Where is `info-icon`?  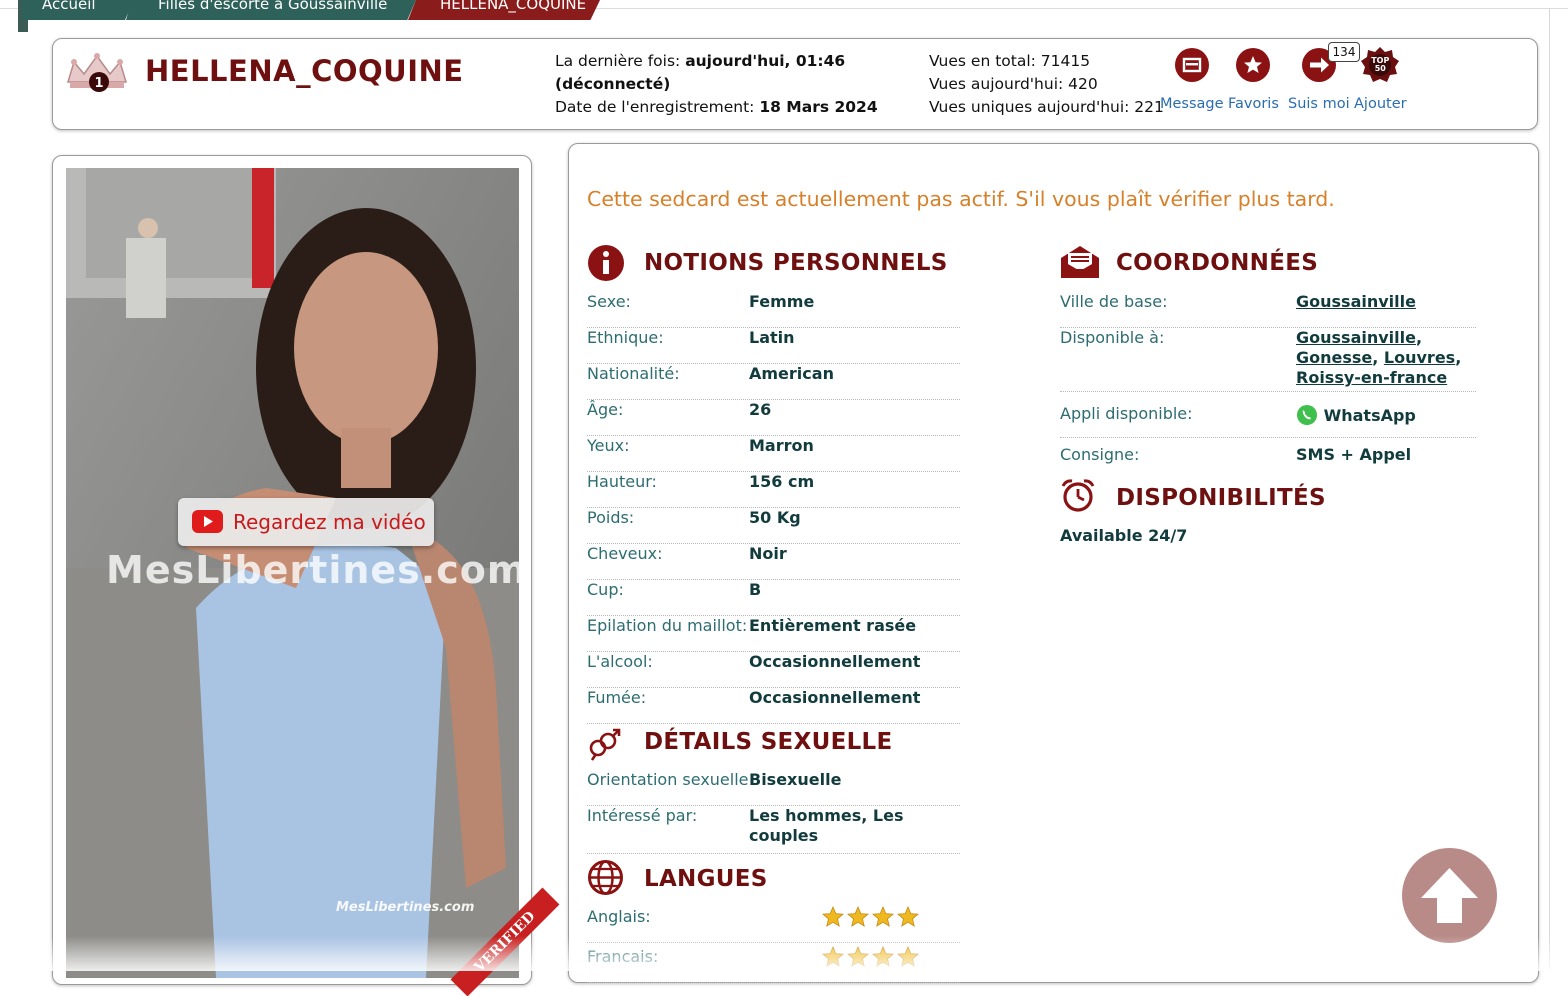
info-icon is located at coordinates (606, 263).